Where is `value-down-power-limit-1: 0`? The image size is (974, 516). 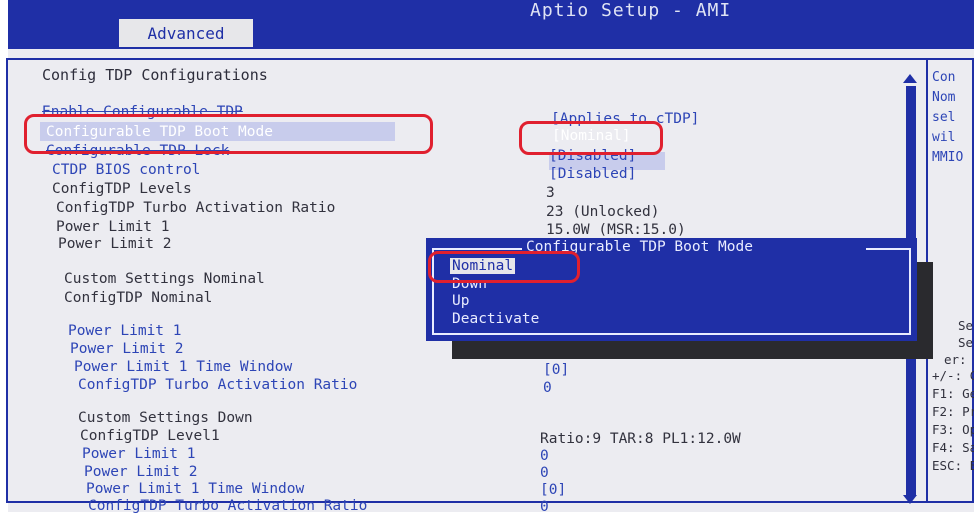
value-down-power-limit-1: 0 is located at coordinates (544, 456).